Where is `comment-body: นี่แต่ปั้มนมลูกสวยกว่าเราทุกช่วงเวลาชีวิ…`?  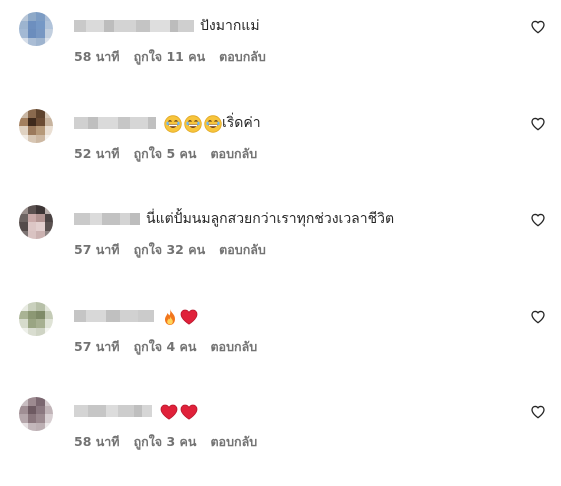
comment-body: นี่แต่ปั้มนมลูกสวยกว่าเราทุกช่วงเวลาชีวิ… is located at coordinates (287, 232).